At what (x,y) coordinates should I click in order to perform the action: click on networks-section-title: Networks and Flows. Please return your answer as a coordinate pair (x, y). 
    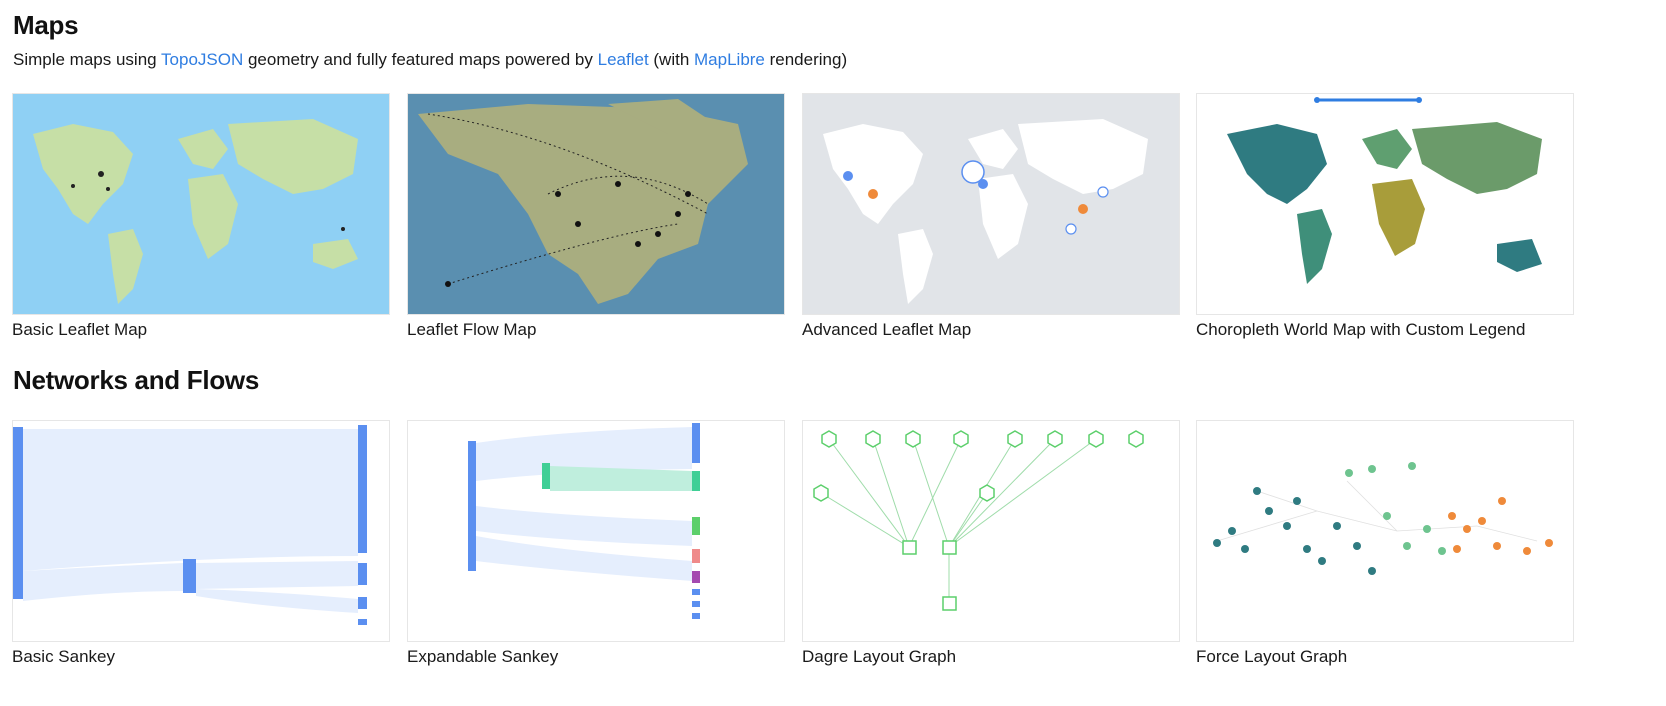
    Looking at the image, I should click on (136, 380).